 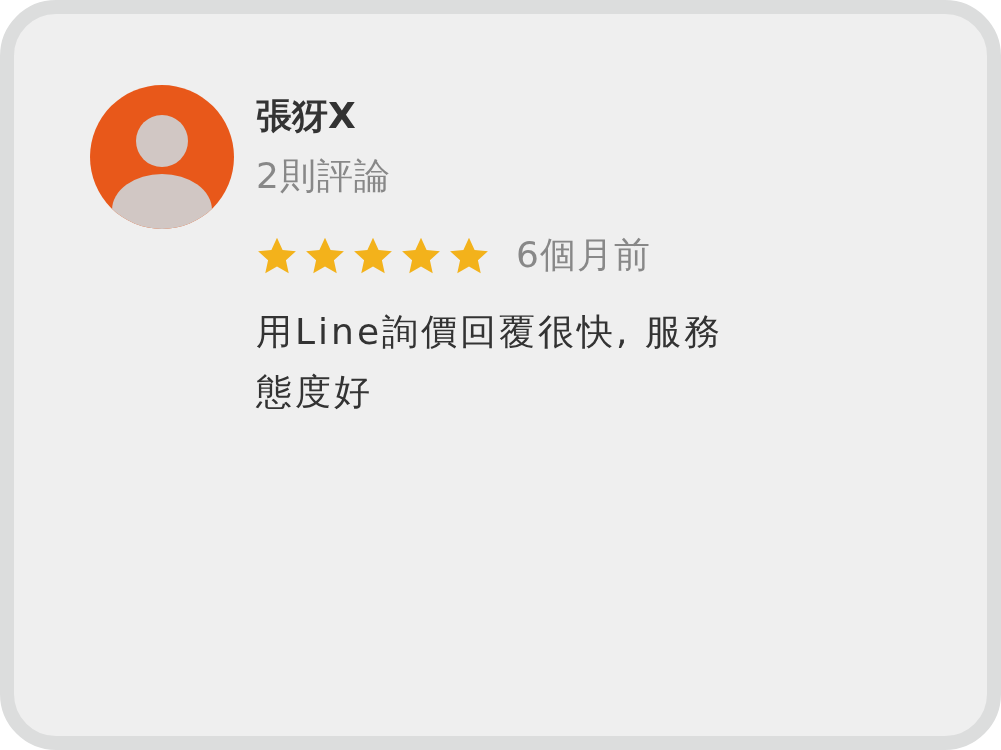 I want to click on reviewer-name: 張犽X, so click(x=306, y=116).